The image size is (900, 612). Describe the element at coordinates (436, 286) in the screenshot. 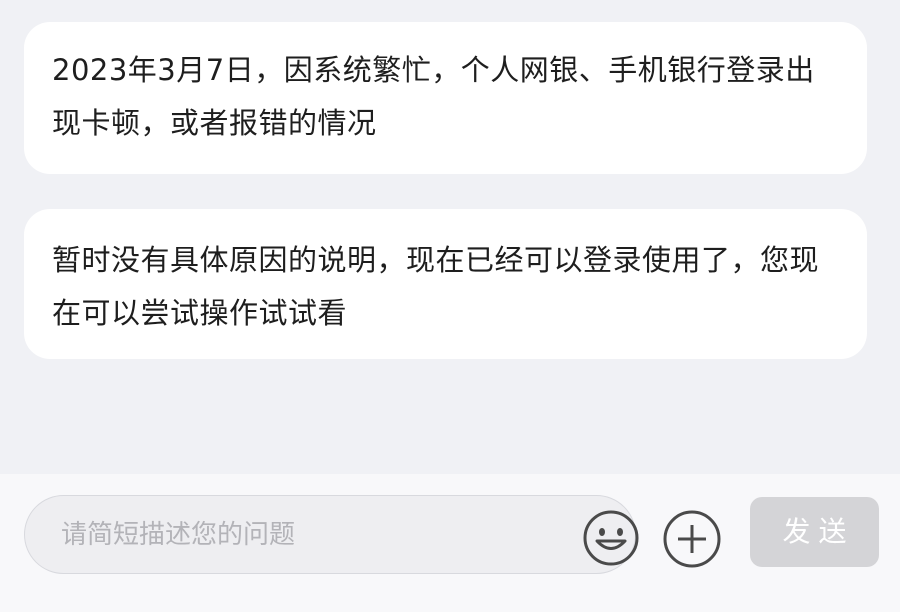

I see `message-text: 暂时没有具体原因的说明，现在已经可以登录使用了，您现在可以尝试操作试试看` at that location.